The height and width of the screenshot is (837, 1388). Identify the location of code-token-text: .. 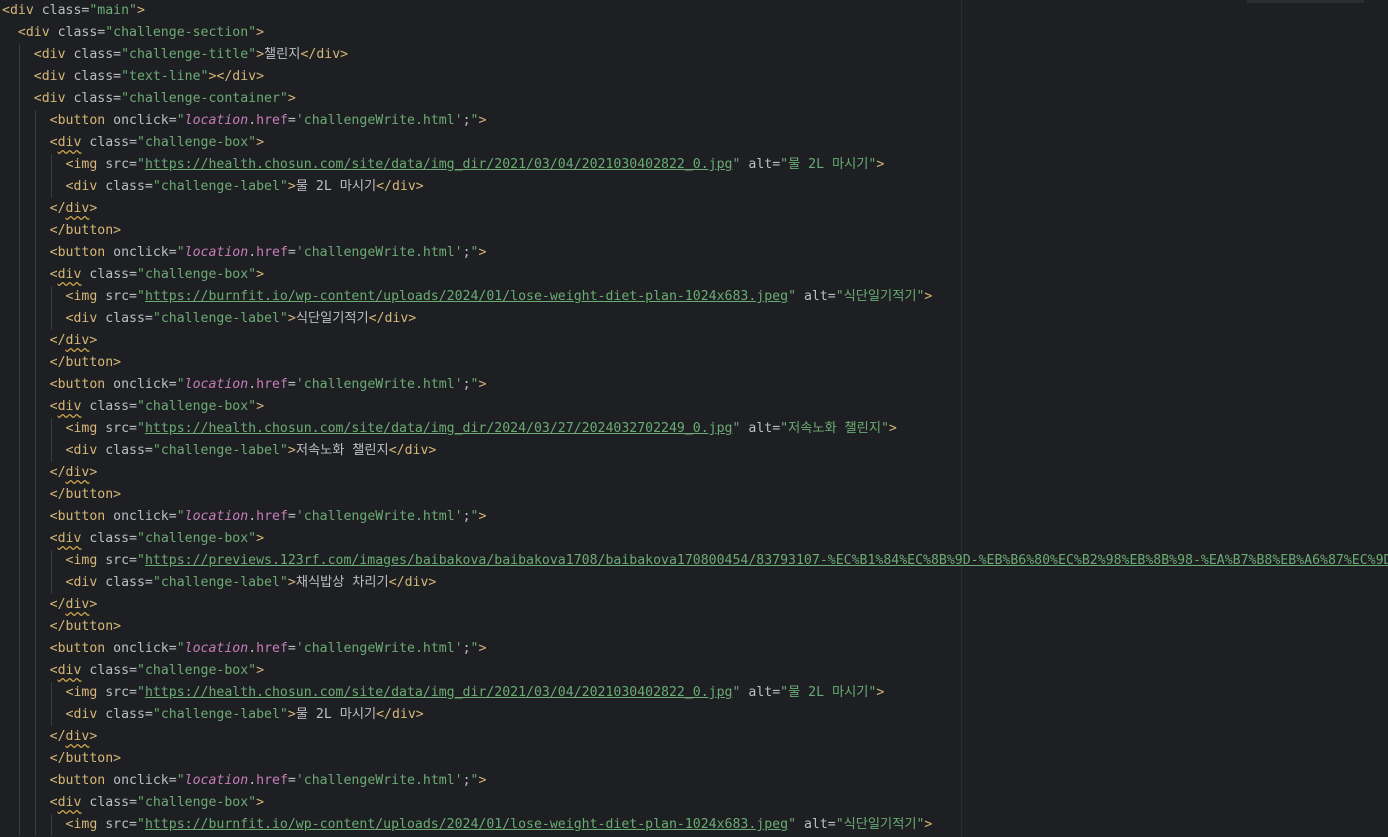
(252, 384).